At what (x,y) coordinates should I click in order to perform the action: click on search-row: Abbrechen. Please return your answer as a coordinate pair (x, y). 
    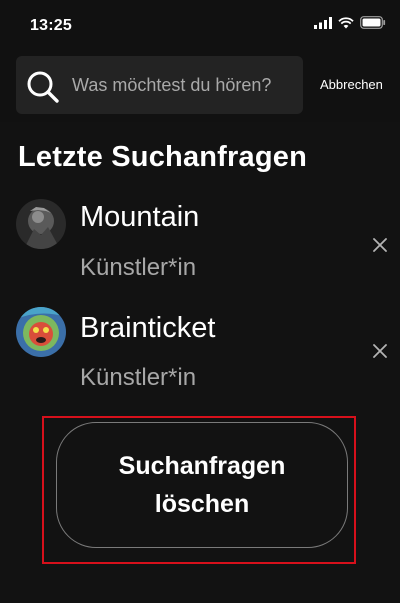
    Looking at the image, I should click on (200, 86).